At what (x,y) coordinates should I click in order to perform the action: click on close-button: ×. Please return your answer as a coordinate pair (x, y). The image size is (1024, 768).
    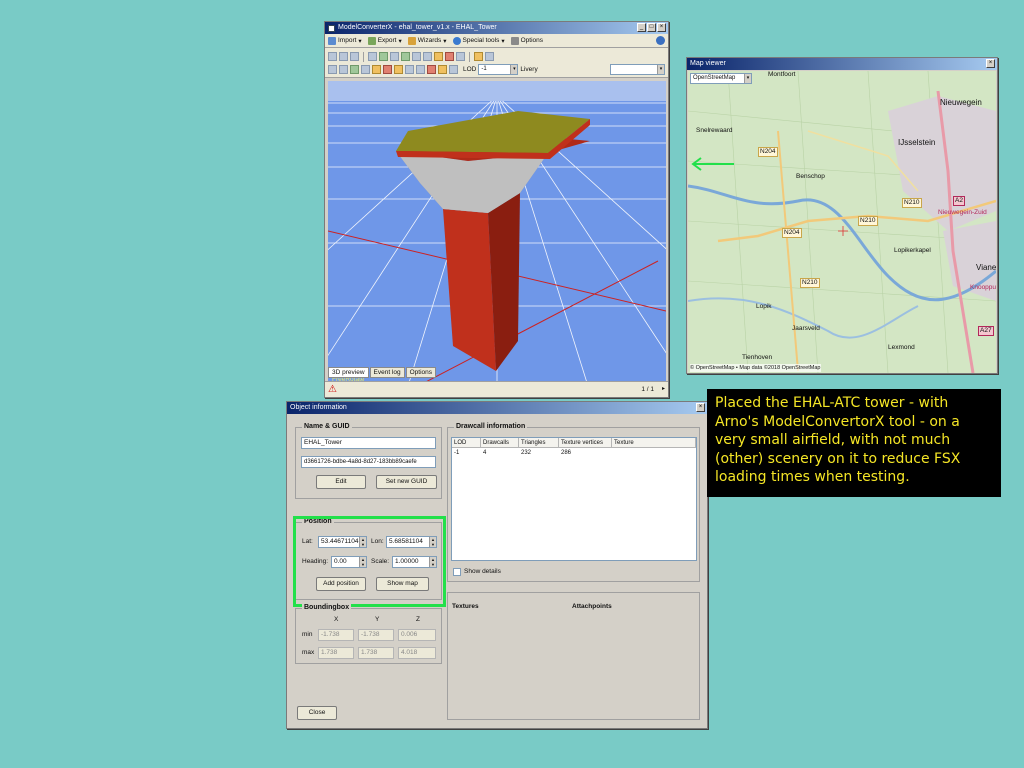
    Looking at the image, I should click on (661, 27).